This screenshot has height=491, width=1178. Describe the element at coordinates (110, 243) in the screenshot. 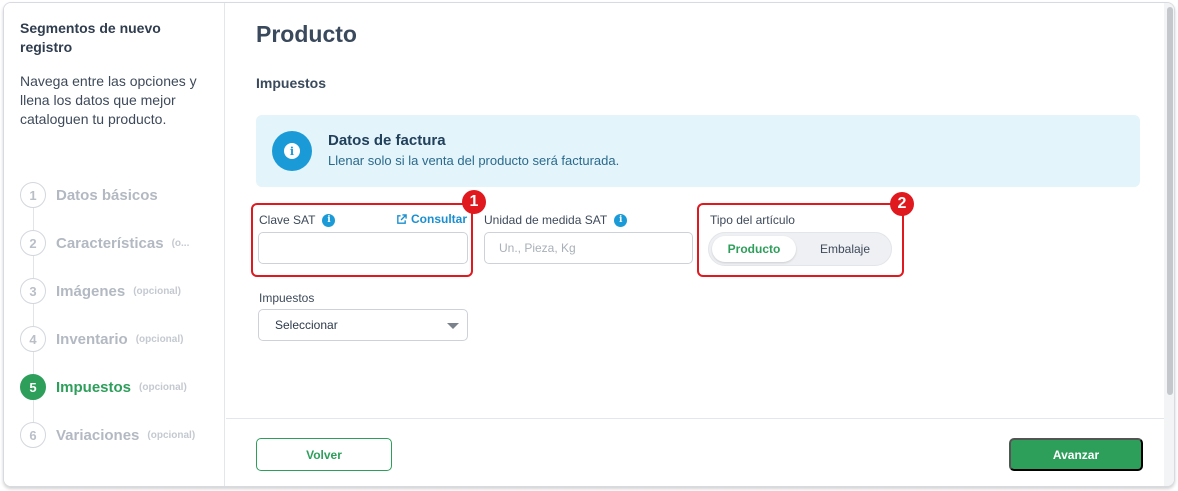

I see `step-label: Características` at that location.